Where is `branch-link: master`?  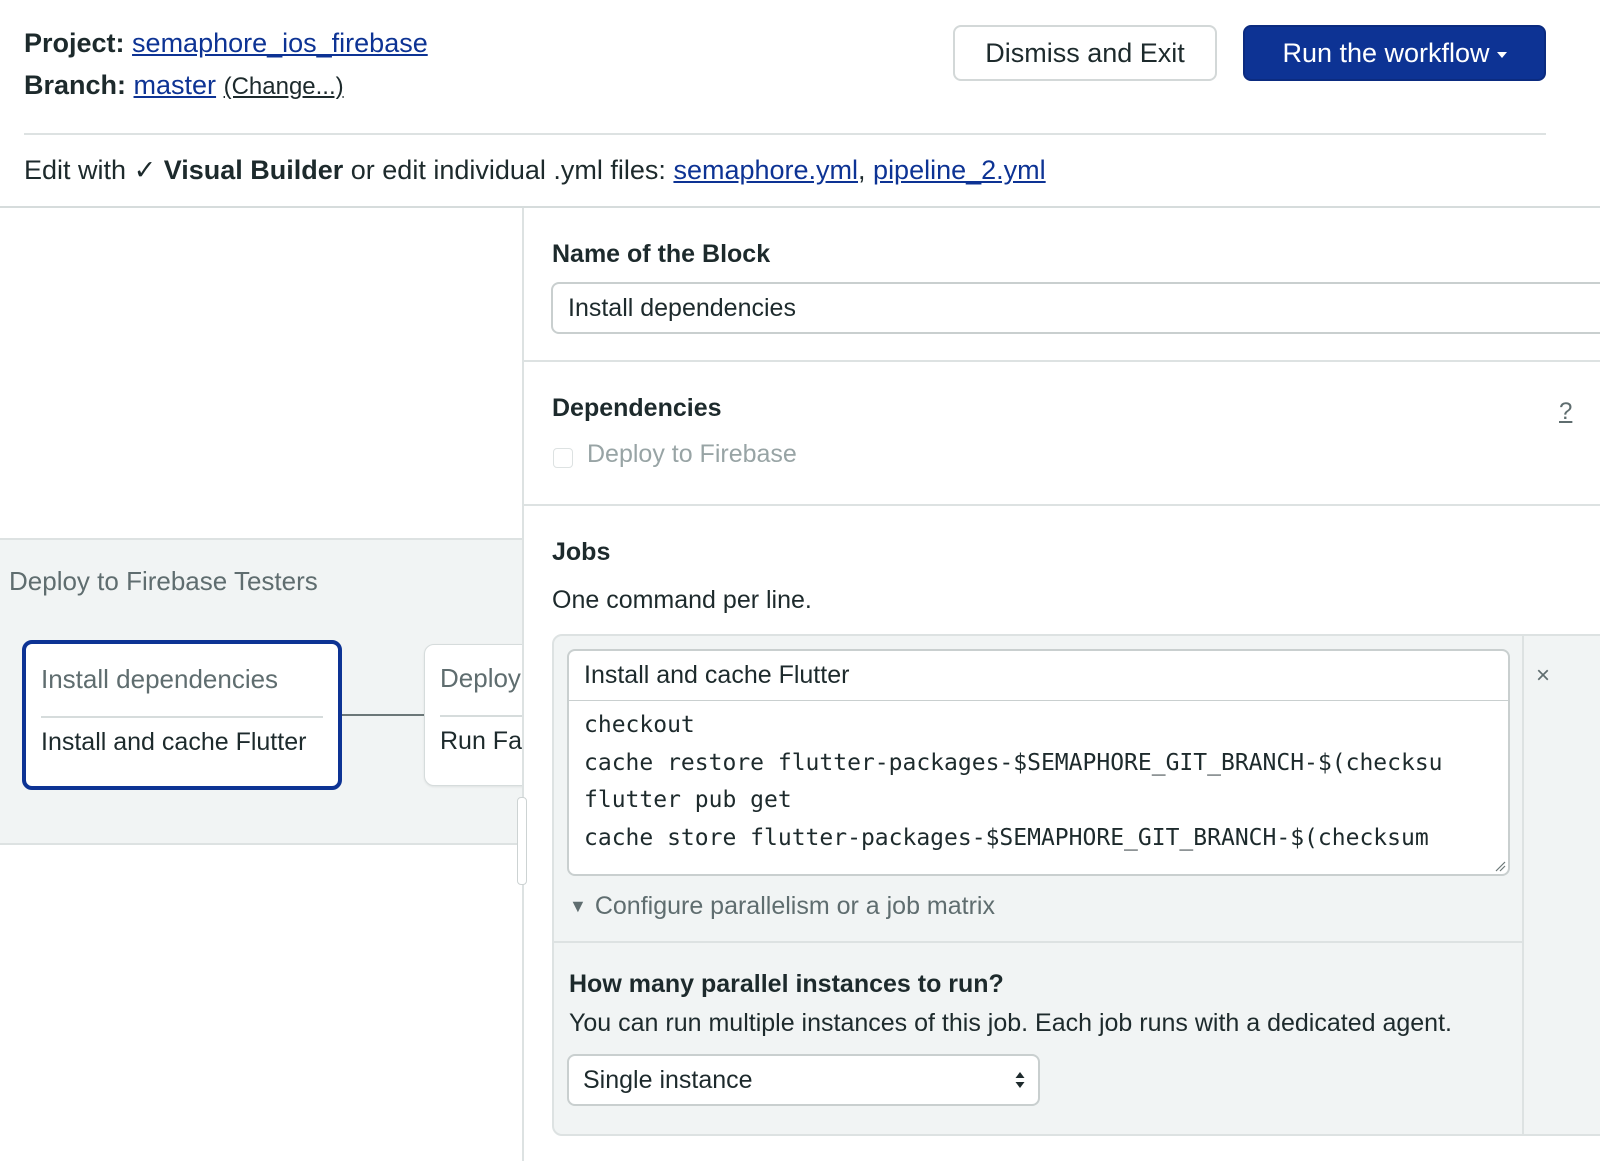
branch-link: master is located at coordinates (175, 85).